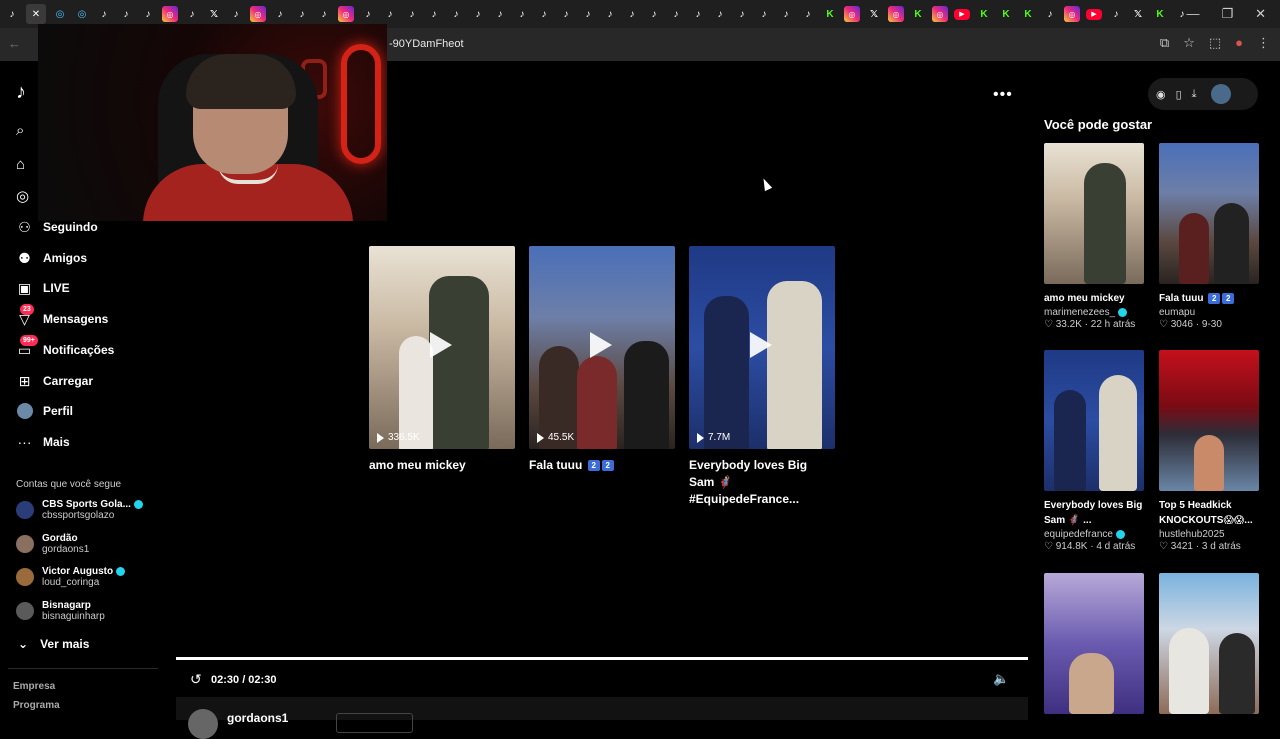 This screenshot has width=1280, height=739. Describe the element at coordinates (1161, 94) in the screenshot. I see `compass-icon: ◉` at that location.